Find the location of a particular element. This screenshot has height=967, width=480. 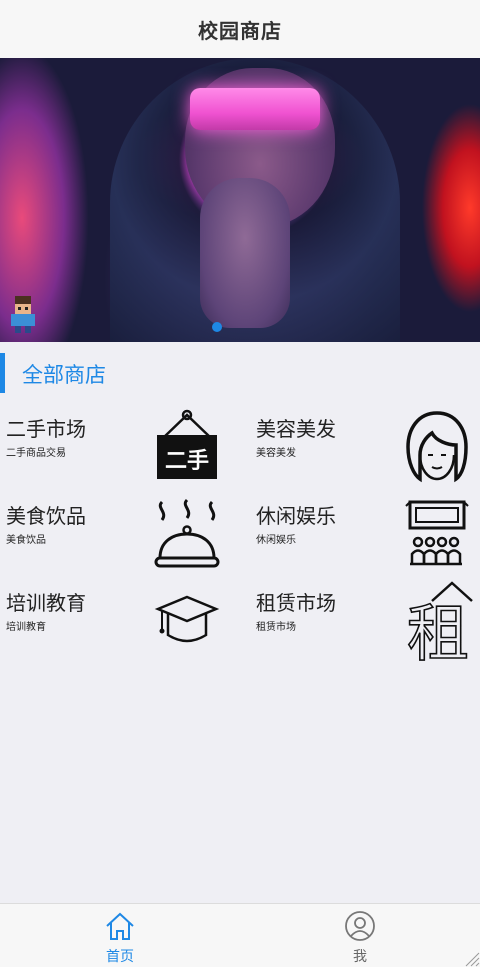

category-name: 二手市场 is located at coordinates (46, 429).